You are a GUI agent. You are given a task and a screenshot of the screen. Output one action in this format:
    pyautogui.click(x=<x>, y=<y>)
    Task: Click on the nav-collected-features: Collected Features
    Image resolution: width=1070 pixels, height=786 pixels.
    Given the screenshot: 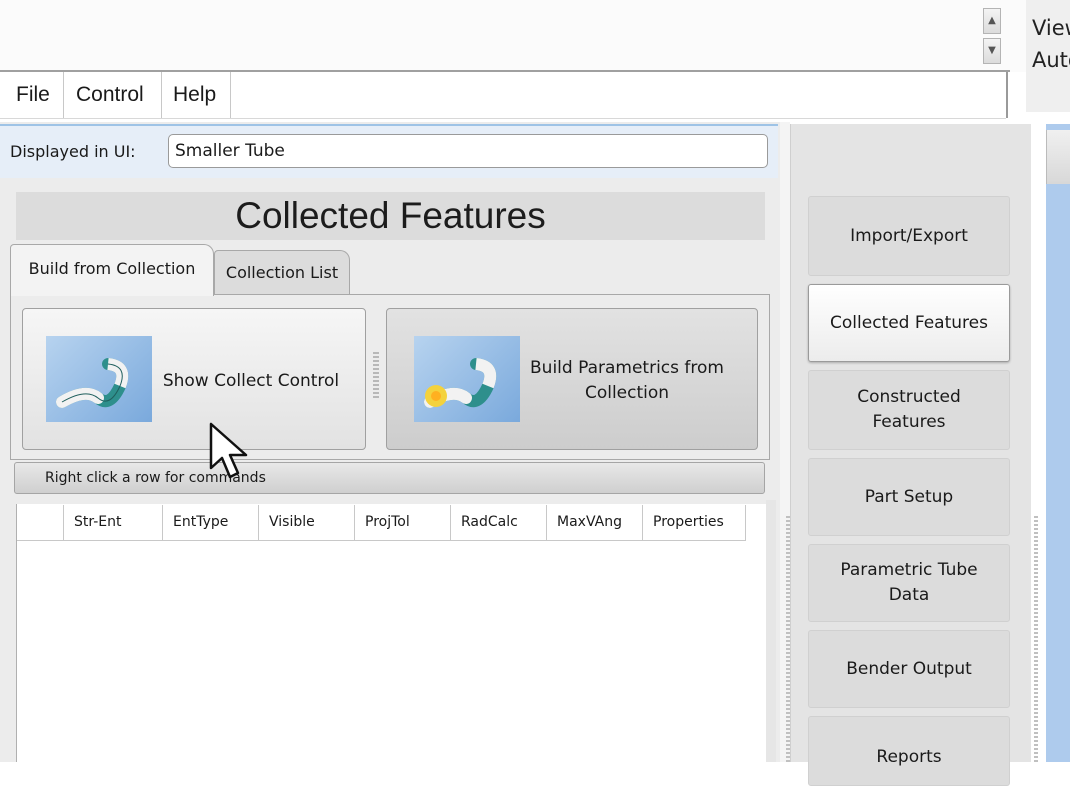 What is the action you would take?
    pyautogui.click(x=909, y=323)
    